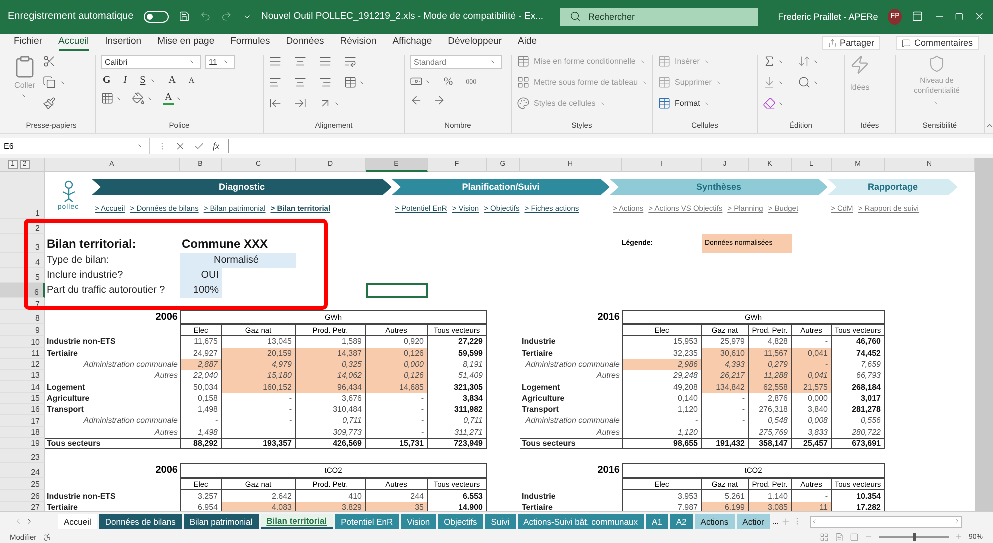 Image resolution: width=993 pixels, height=543 pixels. What do you see at coordinates (140, 522) in the screenshot?
I see `sheet-tab: Données de bilans` at bounding box center [140, 522].